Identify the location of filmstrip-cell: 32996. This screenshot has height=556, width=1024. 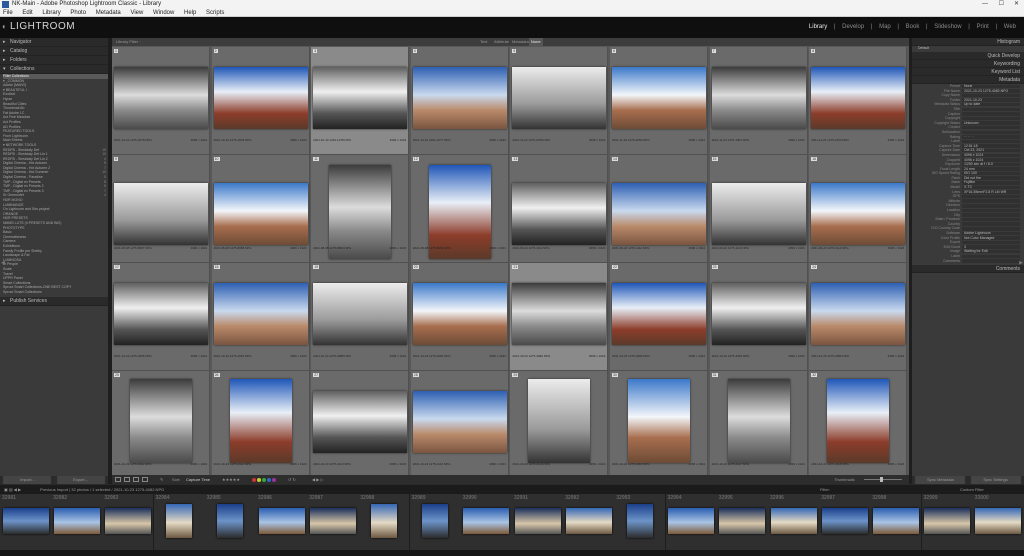
(794, 522).